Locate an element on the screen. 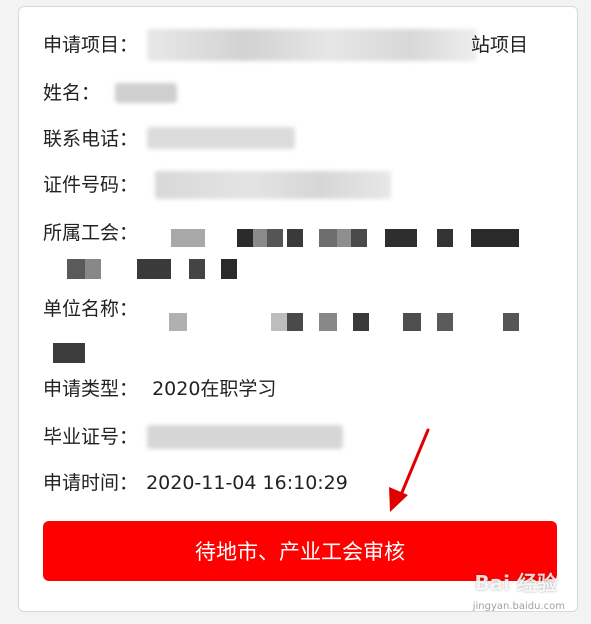 This screenshot has width=591, height=624. time-value: 2020-11-04 16:10:29 is located at coordinates (247, 483).